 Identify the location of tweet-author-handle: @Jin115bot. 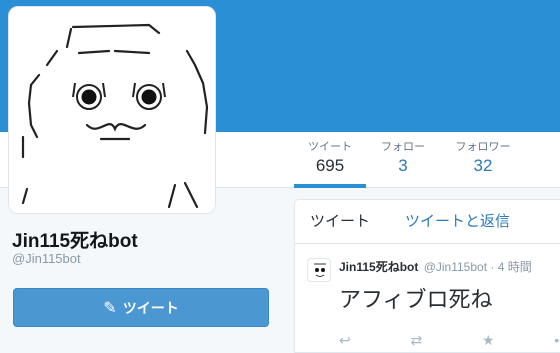
(455, 267).